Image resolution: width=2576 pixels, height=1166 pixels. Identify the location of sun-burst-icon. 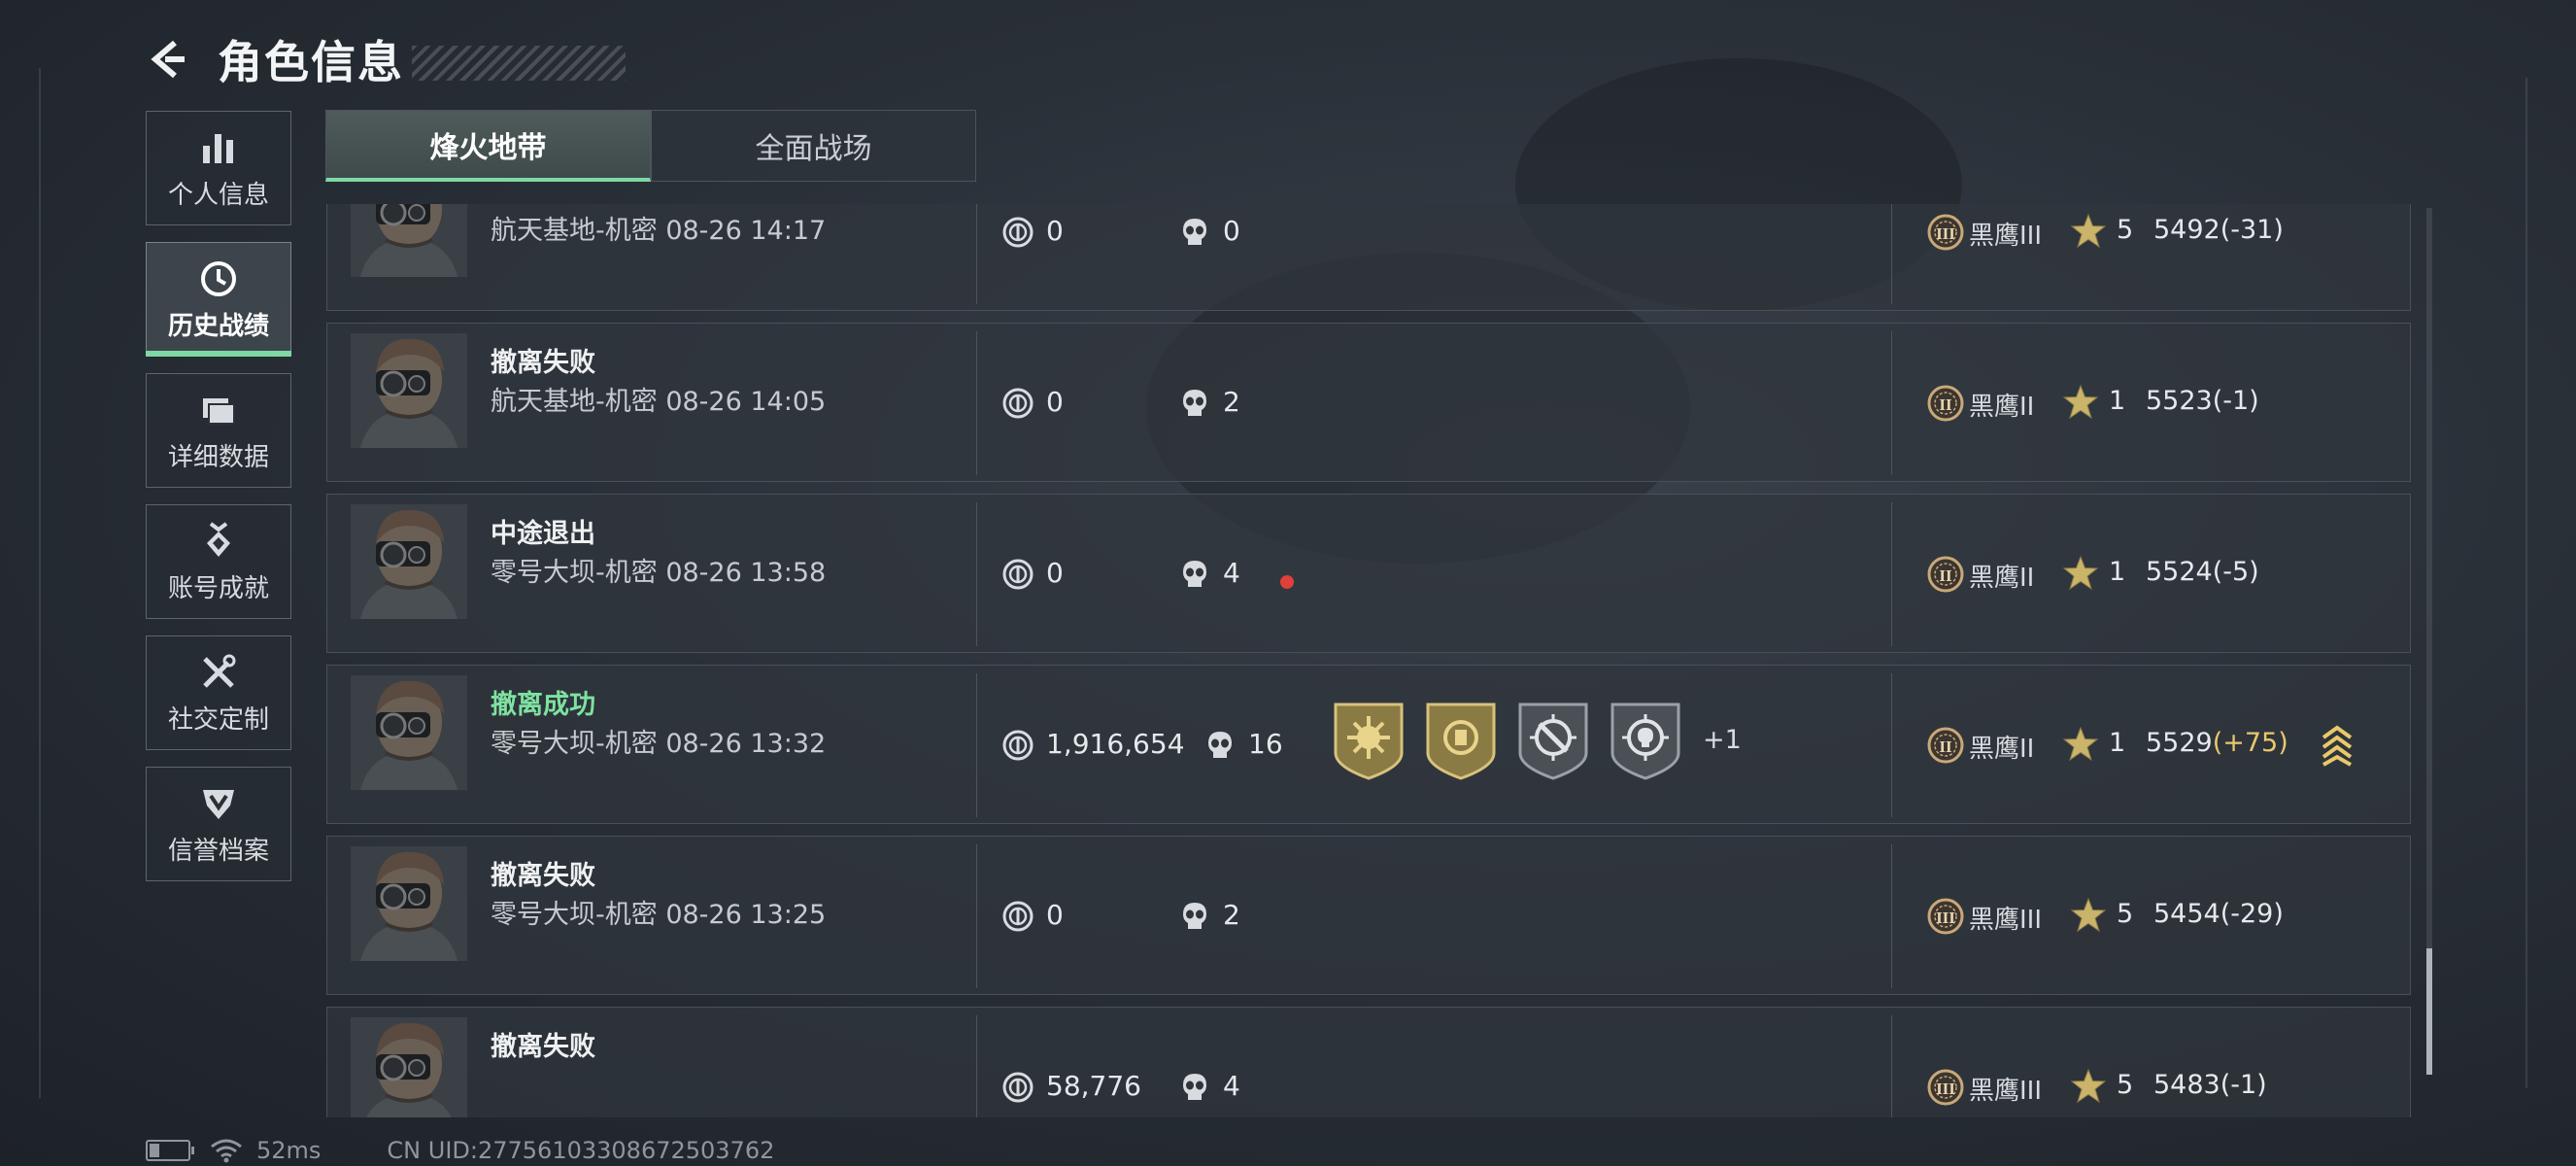
(1369, 741).